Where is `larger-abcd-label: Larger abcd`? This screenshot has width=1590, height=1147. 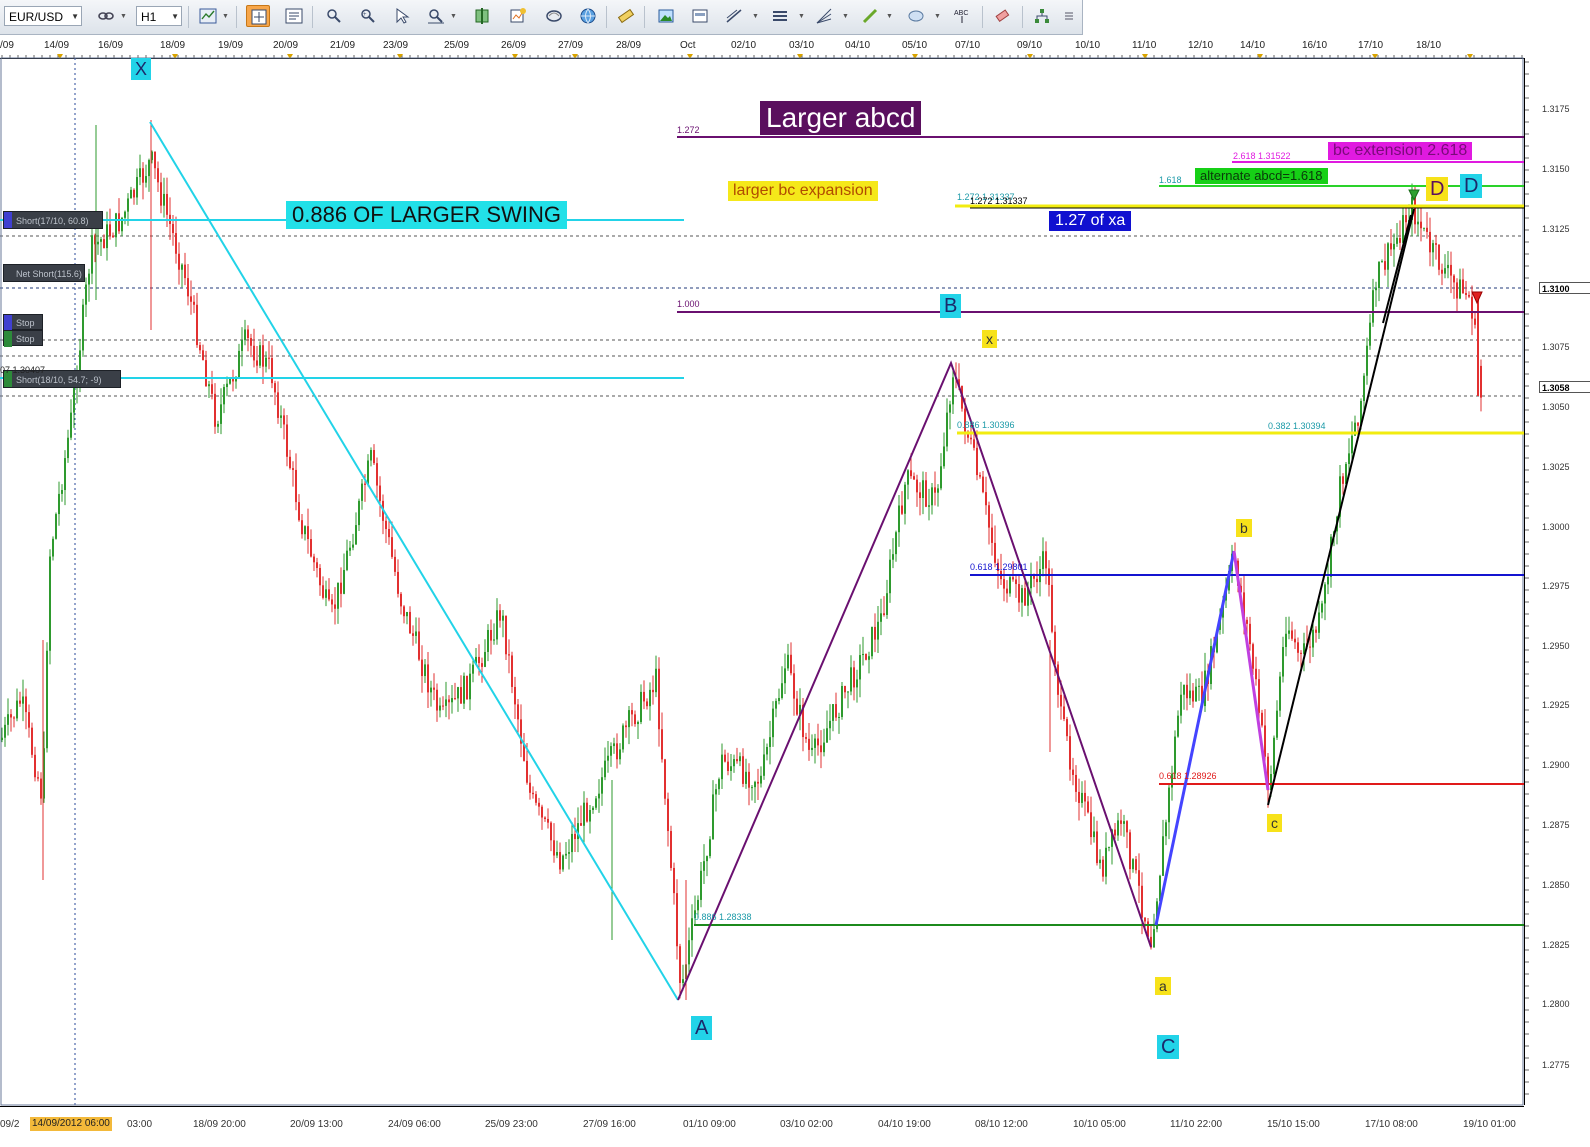 larger-abcd-label: Larger abcd is located at coordinates (841, 118).